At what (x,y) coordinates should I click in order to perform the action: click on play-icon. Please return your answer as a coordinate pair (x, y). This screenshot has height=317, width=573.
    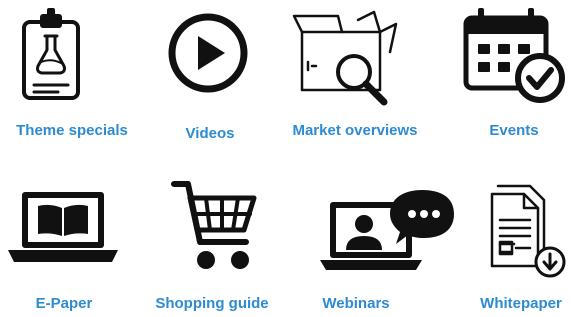
    Looking at the image, I should click on (208, 53).